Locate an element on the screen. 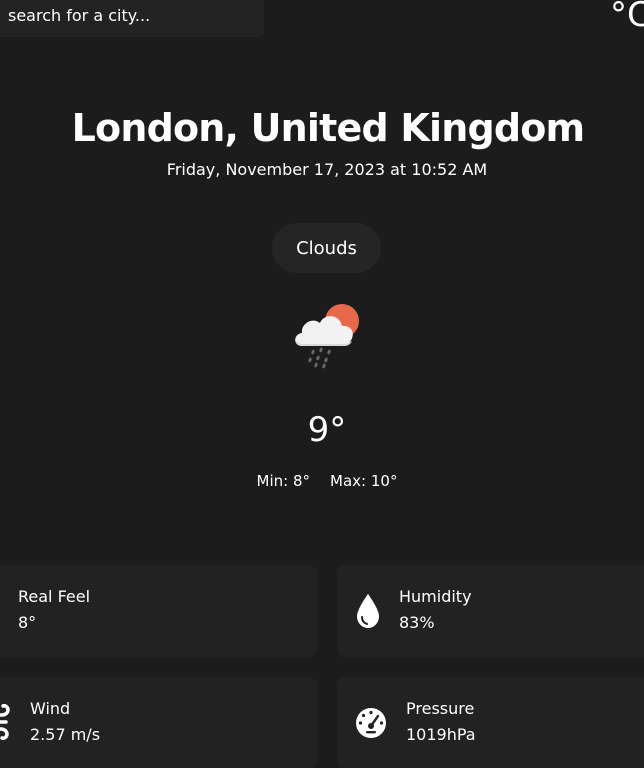 Image resolution: width=644 pixels, height=768 pixels. condition-label: Clouds is located at coordinates (326, 248).